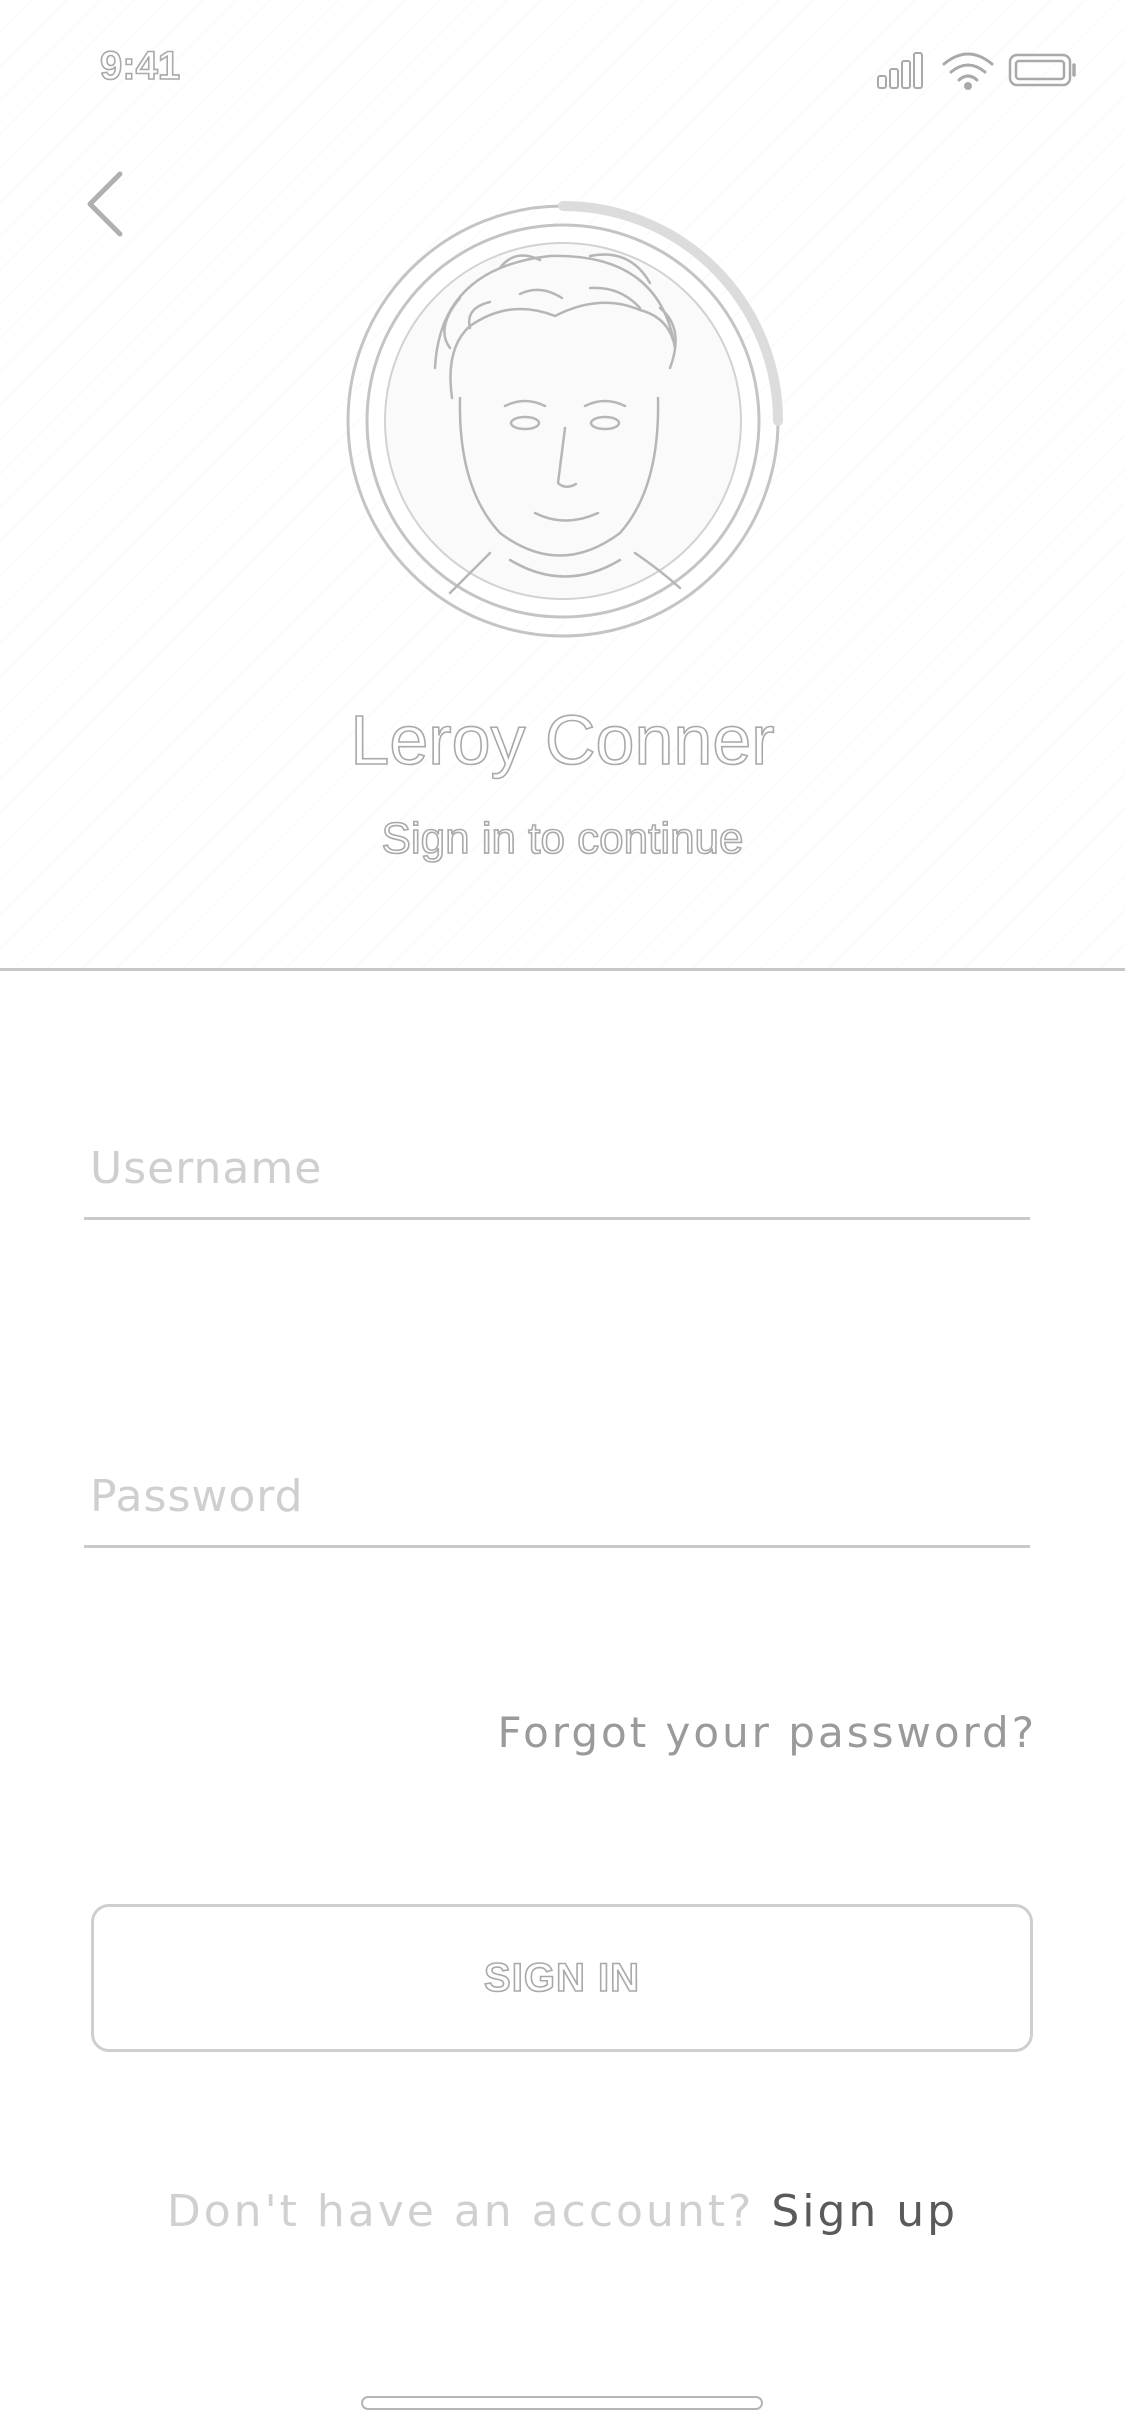 The height and width of the screenshot is (2436, 1125). I want to click on home-indicator, so click(562, 2403).